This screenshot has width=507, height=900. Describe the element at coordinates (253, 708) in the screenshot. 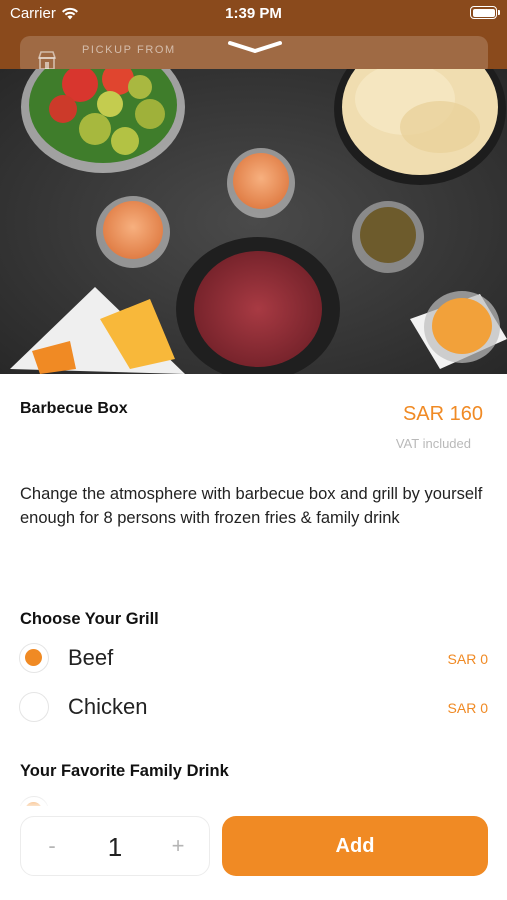

I see `option-chicken: Chicken SAR 0` at that location.